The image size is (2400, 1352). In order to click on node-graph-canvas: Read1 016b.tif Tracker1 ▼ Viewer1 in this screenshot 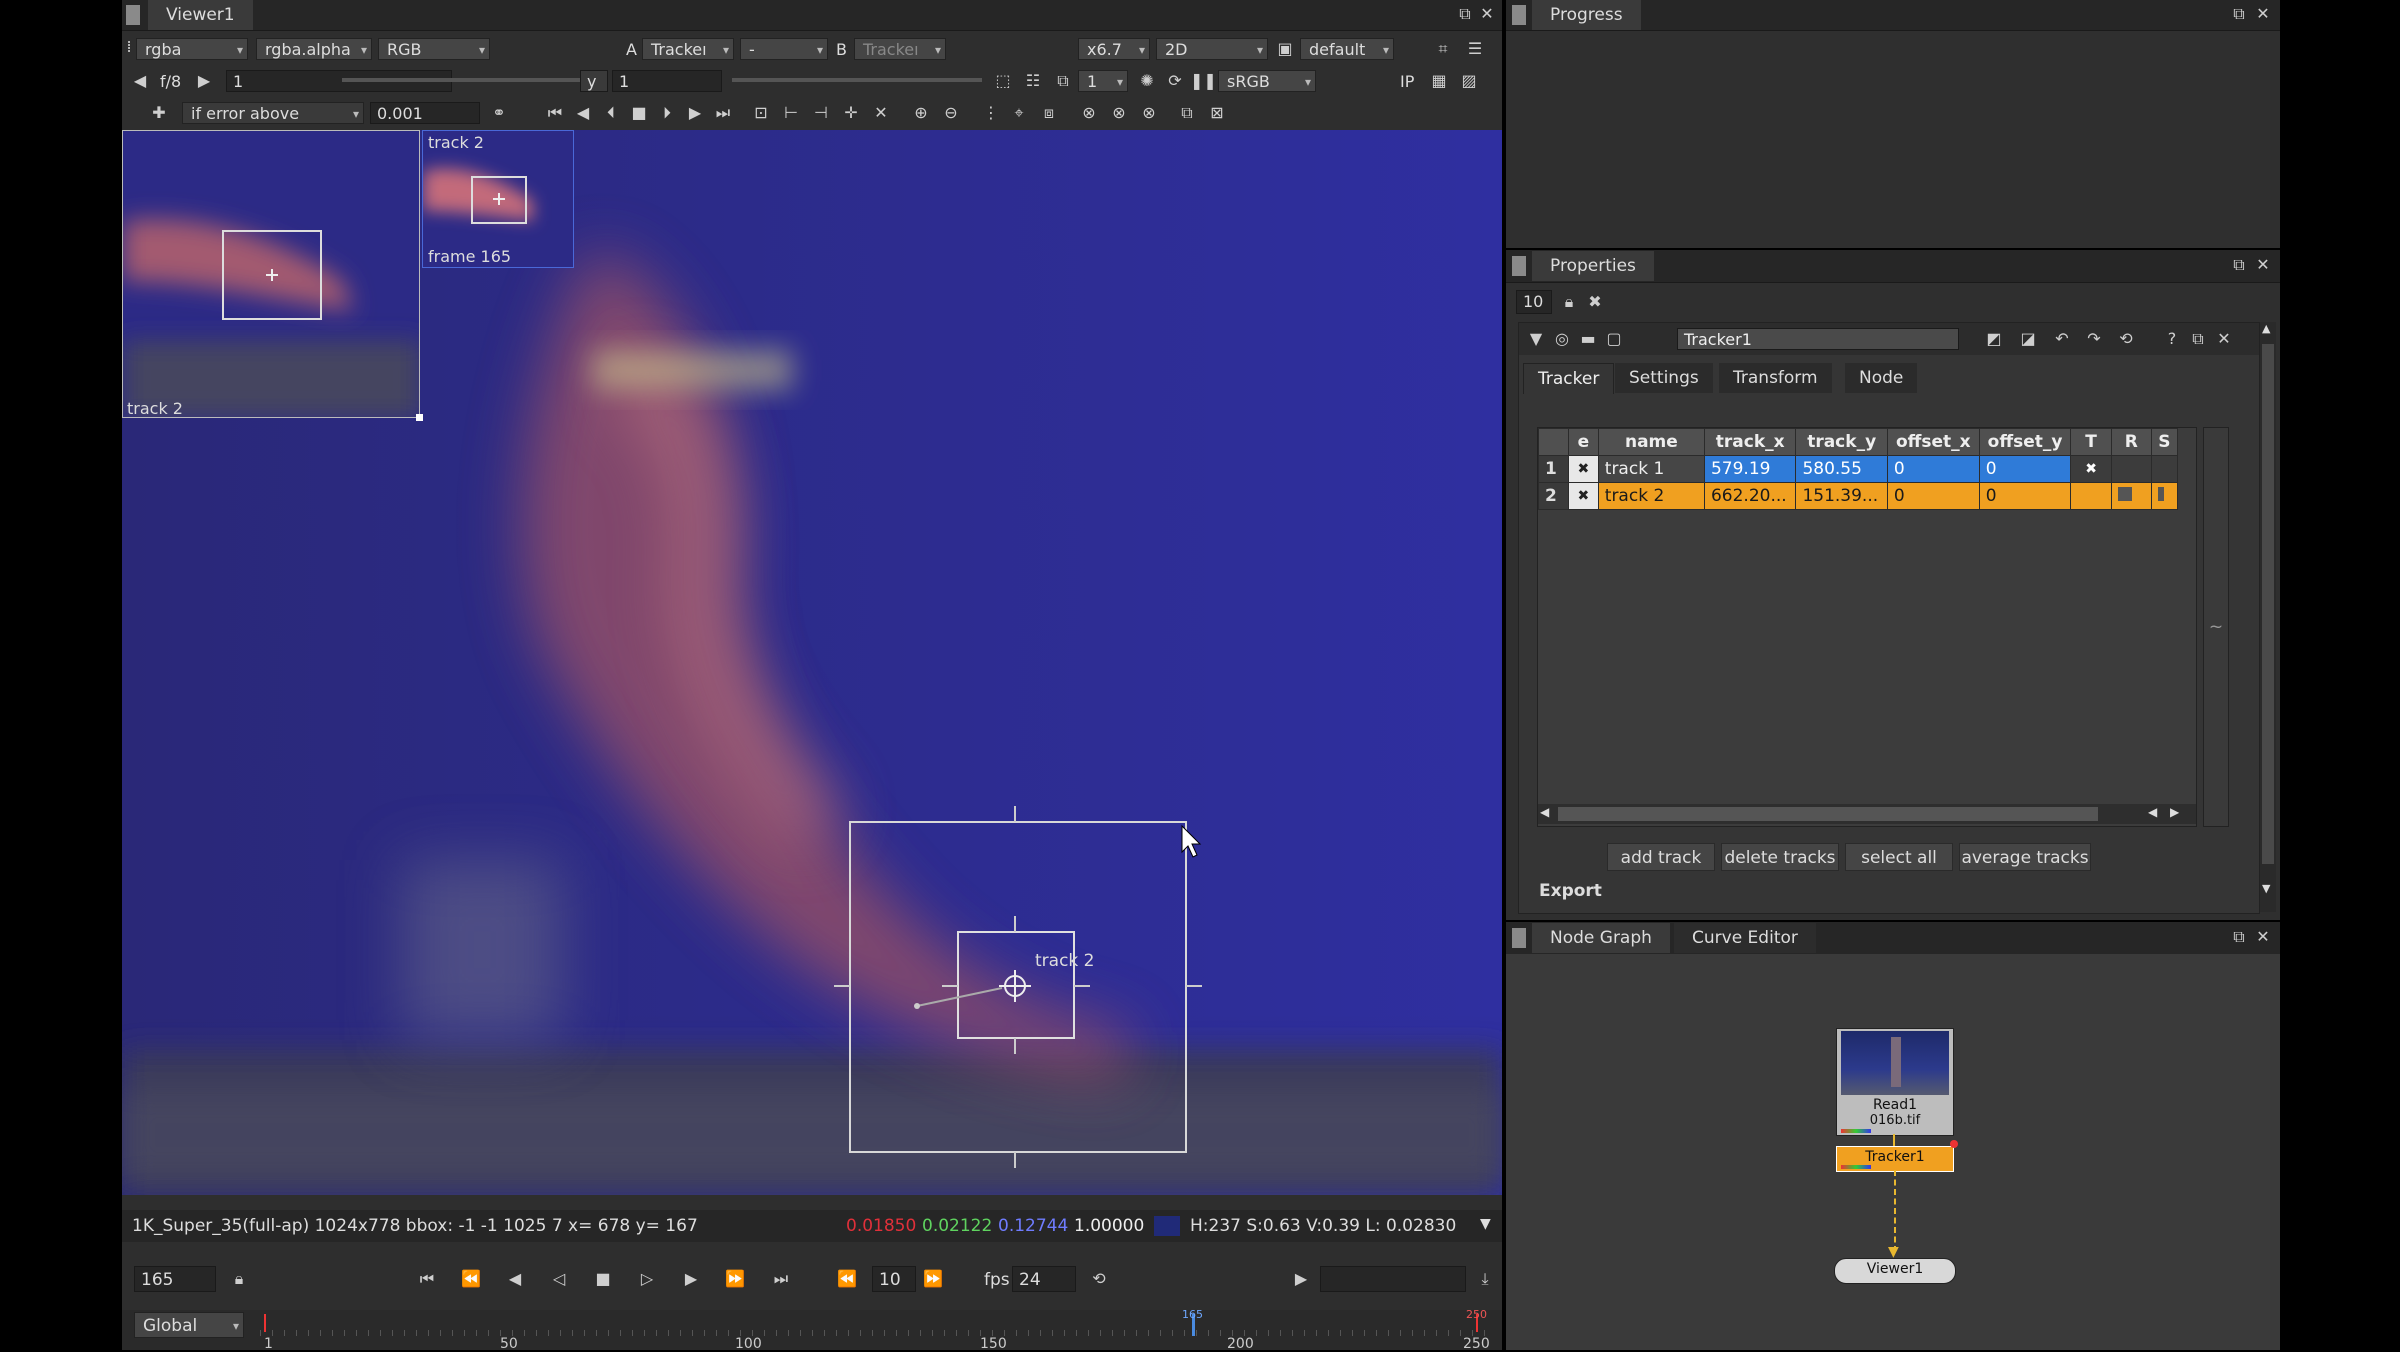, I will do `click(1893, 1152)`.